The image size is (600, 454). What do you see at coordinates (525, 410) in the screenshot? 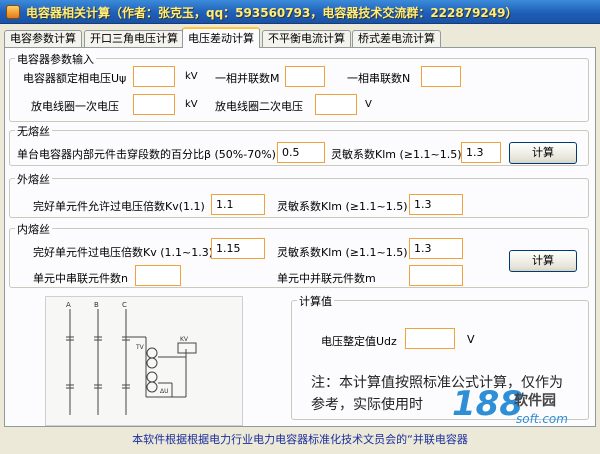
I see `watermark-logo: 188 软件园 soft.com` at bounding box center [525, 410].